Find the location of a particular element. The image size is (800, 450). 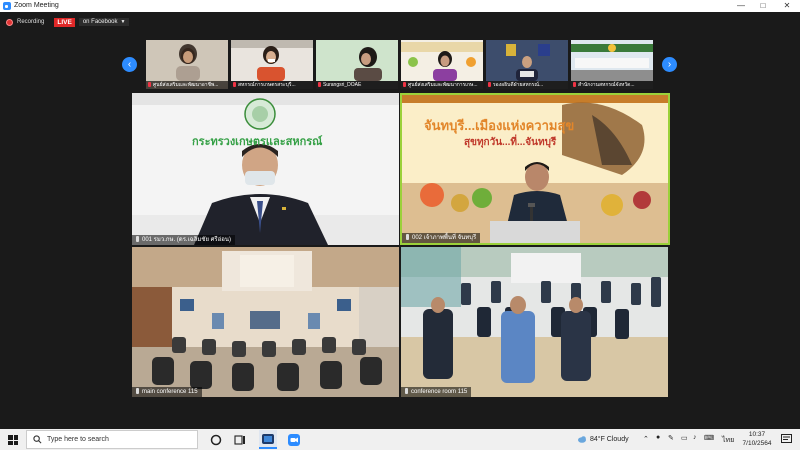

task-view-icon is located at coordinates (240, 440).